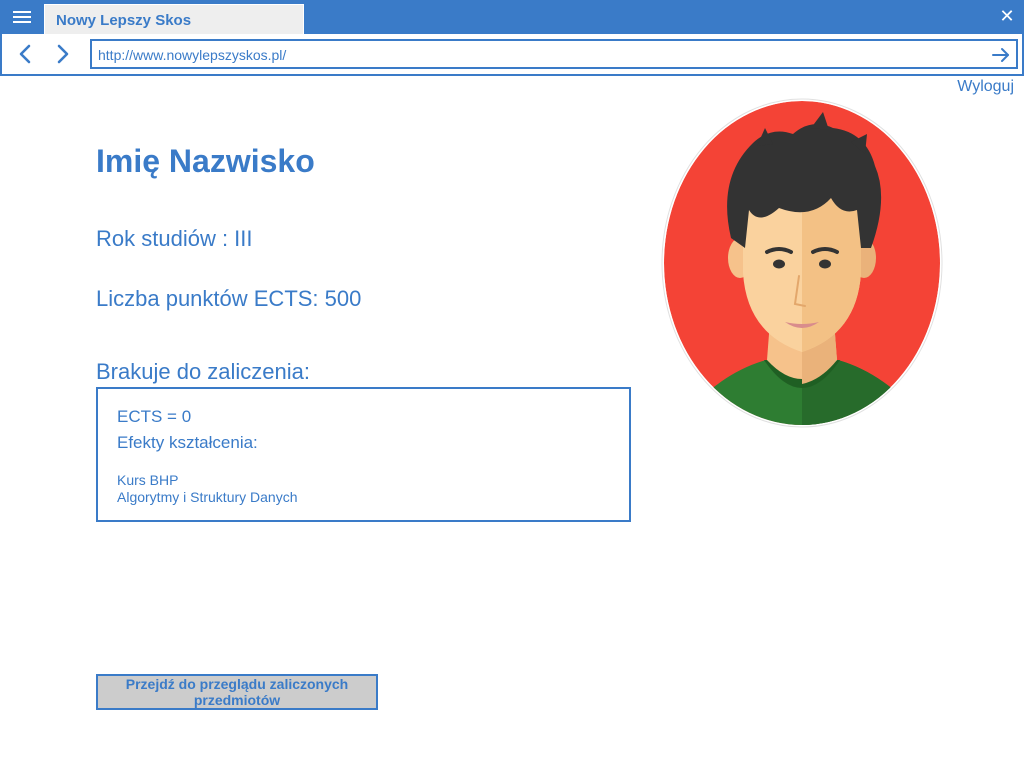 The image size is (1024, 767). I want to click on menu-icon, so click(22, 17).